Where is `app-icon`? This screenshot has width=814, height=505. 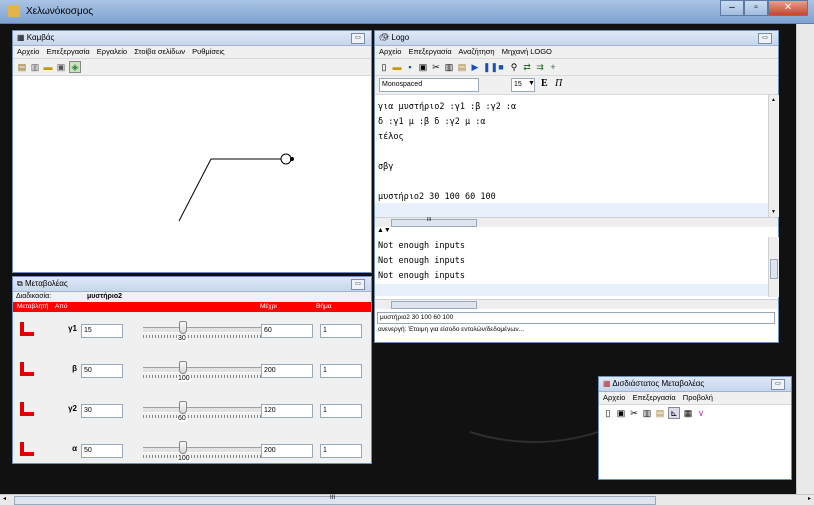
app-icon is located at coordinates (14, 11).